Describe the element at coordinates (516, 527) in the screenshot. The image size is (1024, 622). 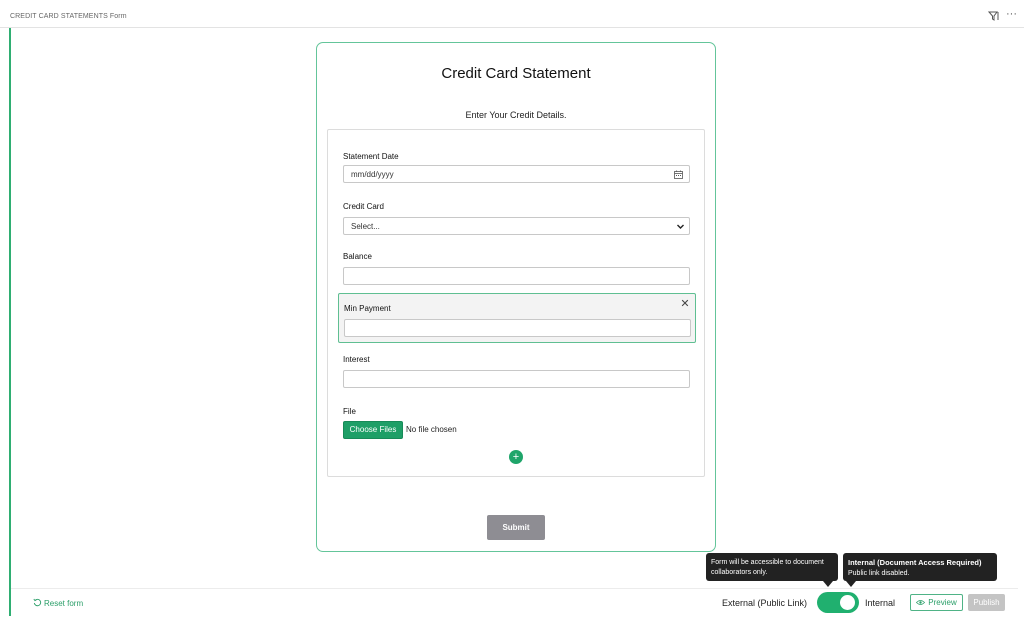
I see `submit-button: Submit` at that location.